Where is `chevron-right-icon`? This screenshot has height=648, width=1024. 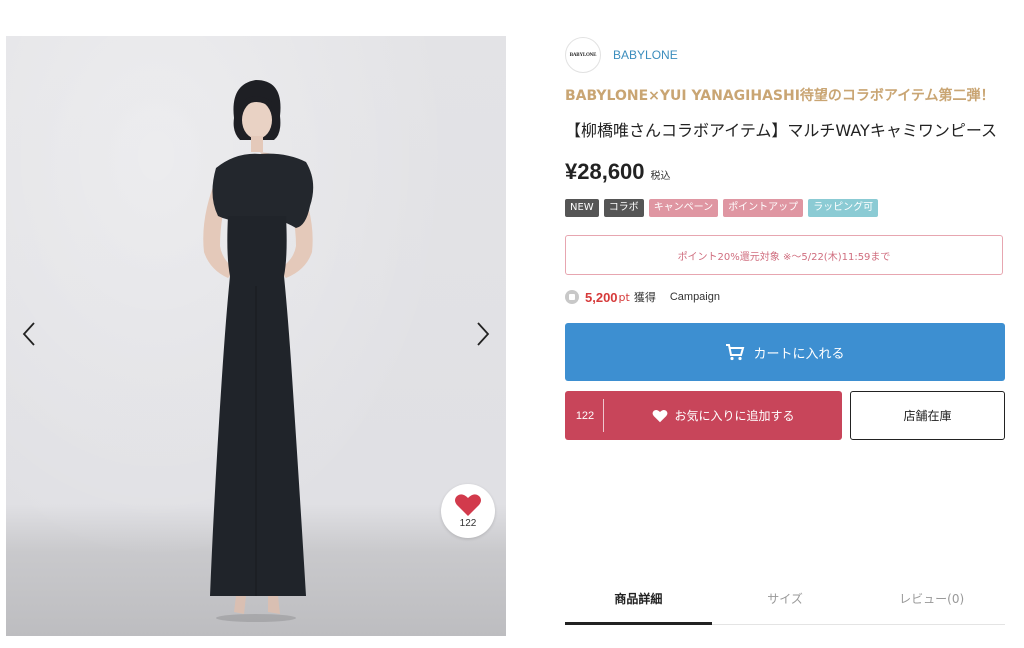 chevron-right-icon is located at coordinates (483, 334).